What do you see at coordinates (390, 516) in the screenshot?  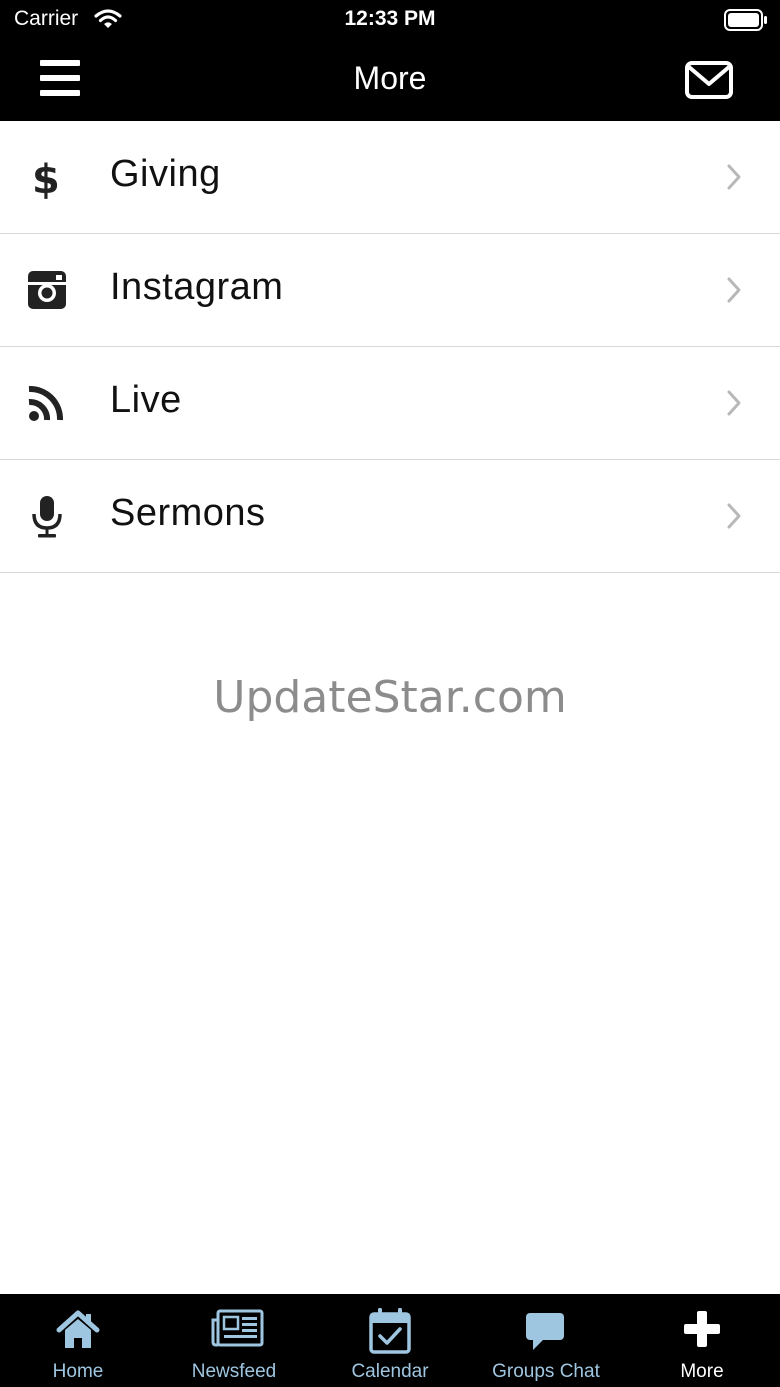 I see `menu-item-sermons: Sermons` at bounding box center [390, 516].